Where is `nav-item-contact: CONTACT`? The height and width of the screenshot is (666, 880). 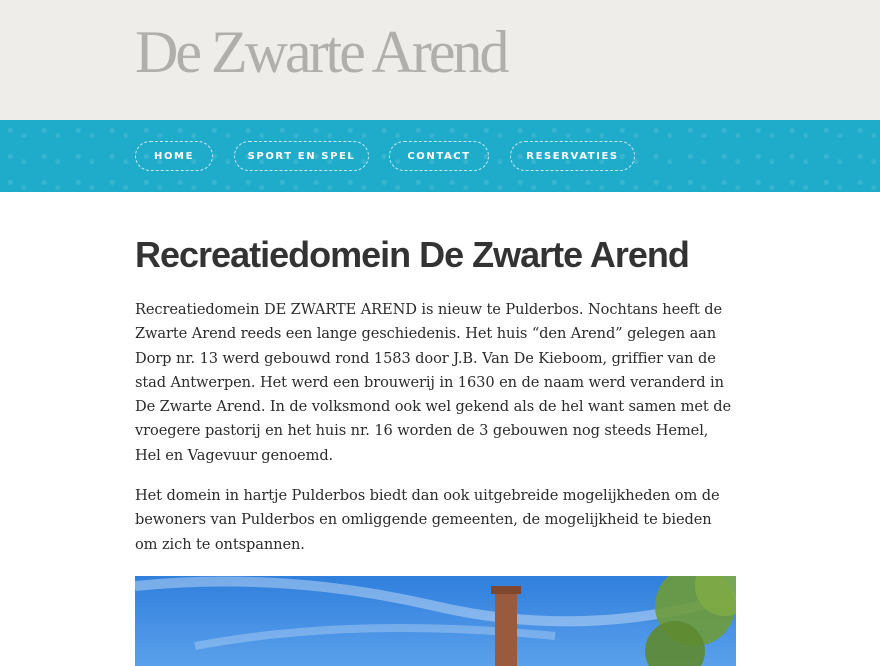 nav-item-contact: CONTACT is located at coordinates (439, 156).